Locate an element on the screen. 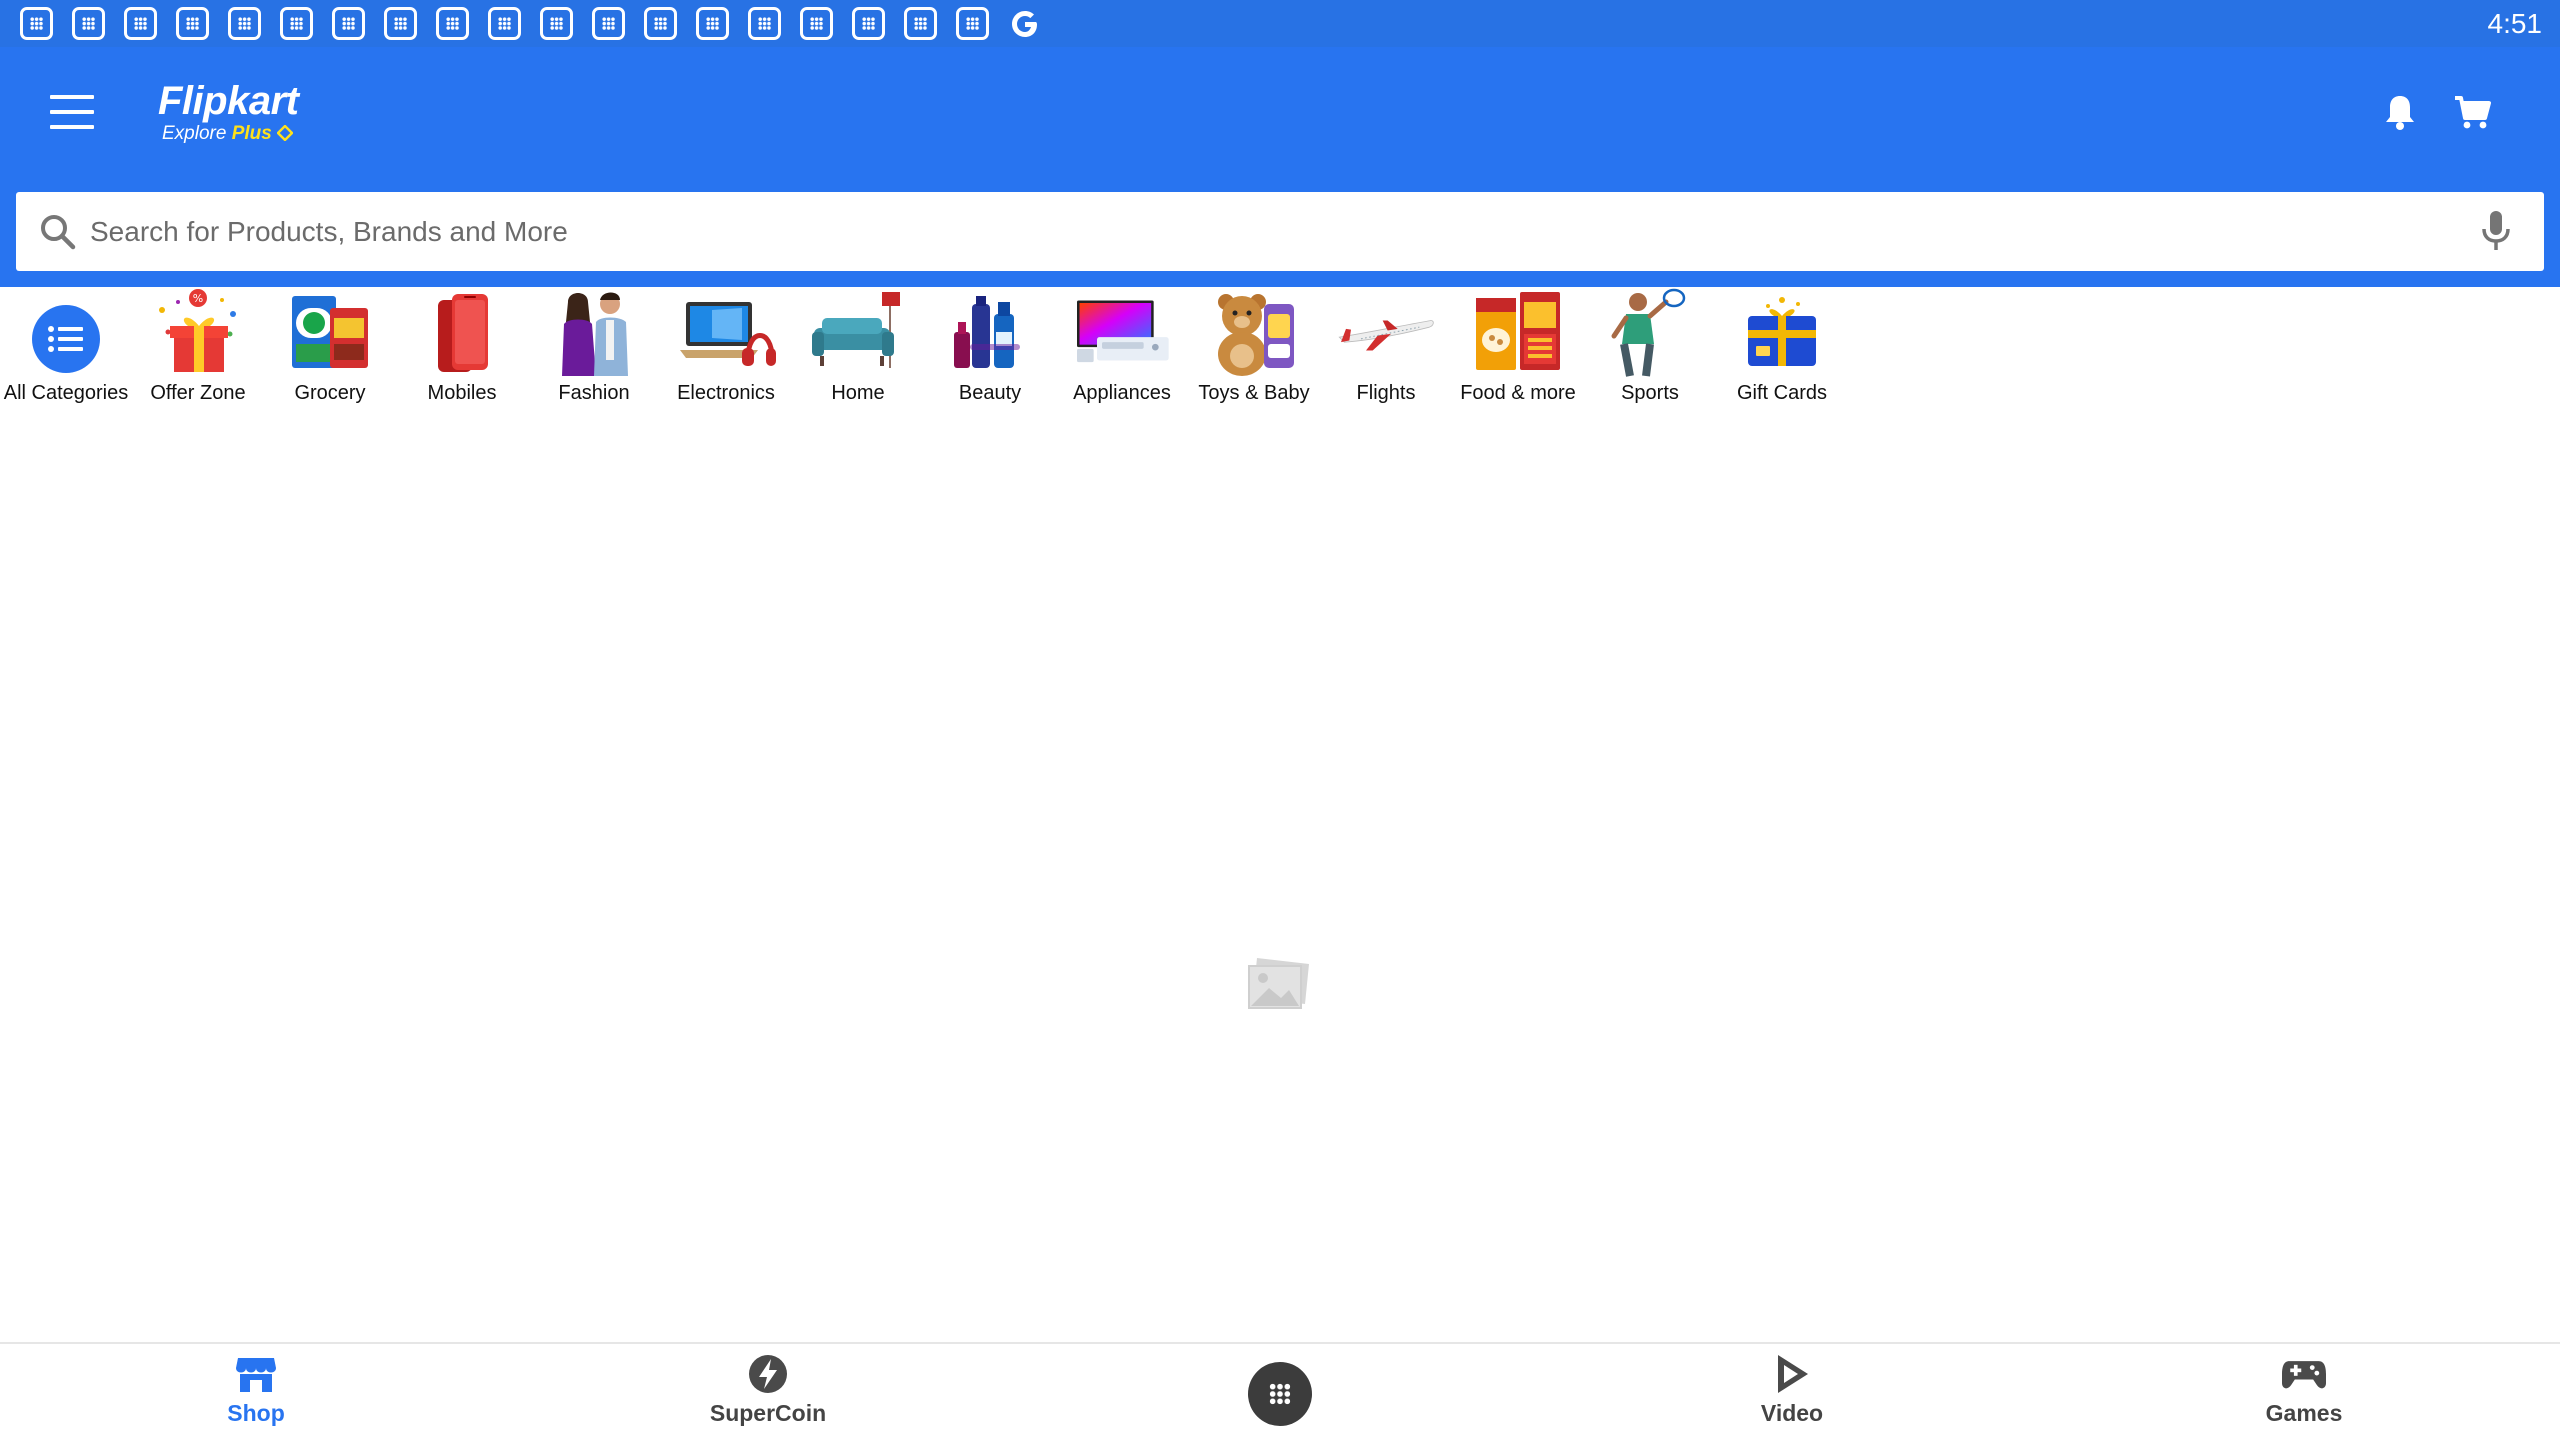 This screenshot has height=1440, width=2560. category-fashion: Fashion is located at coordinates (594, 353).